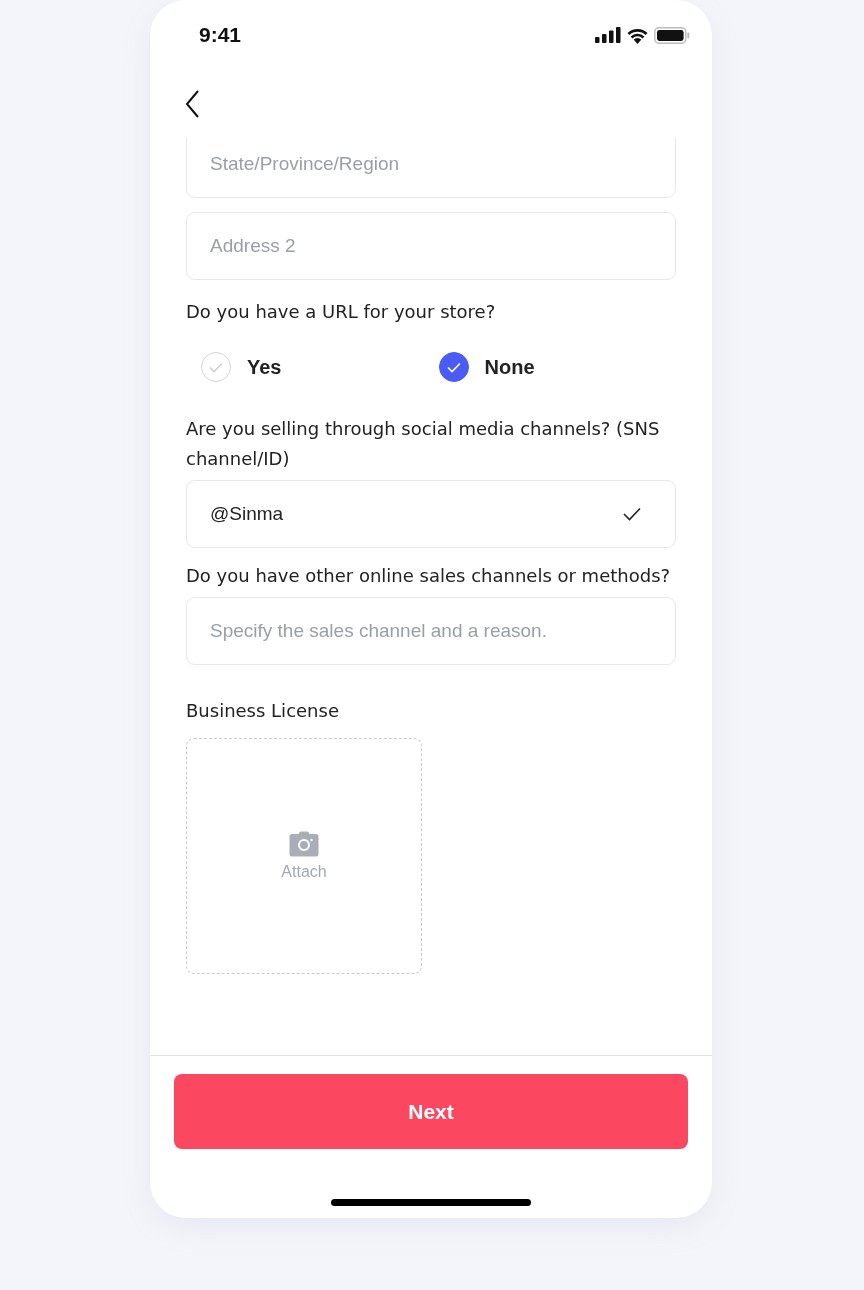 The height and width of the screenshot is (1290, 864). What do you see at coordinates (263, 711) in the screenshot?
I see `section-label: Business License` at bounding box center [263, 711].